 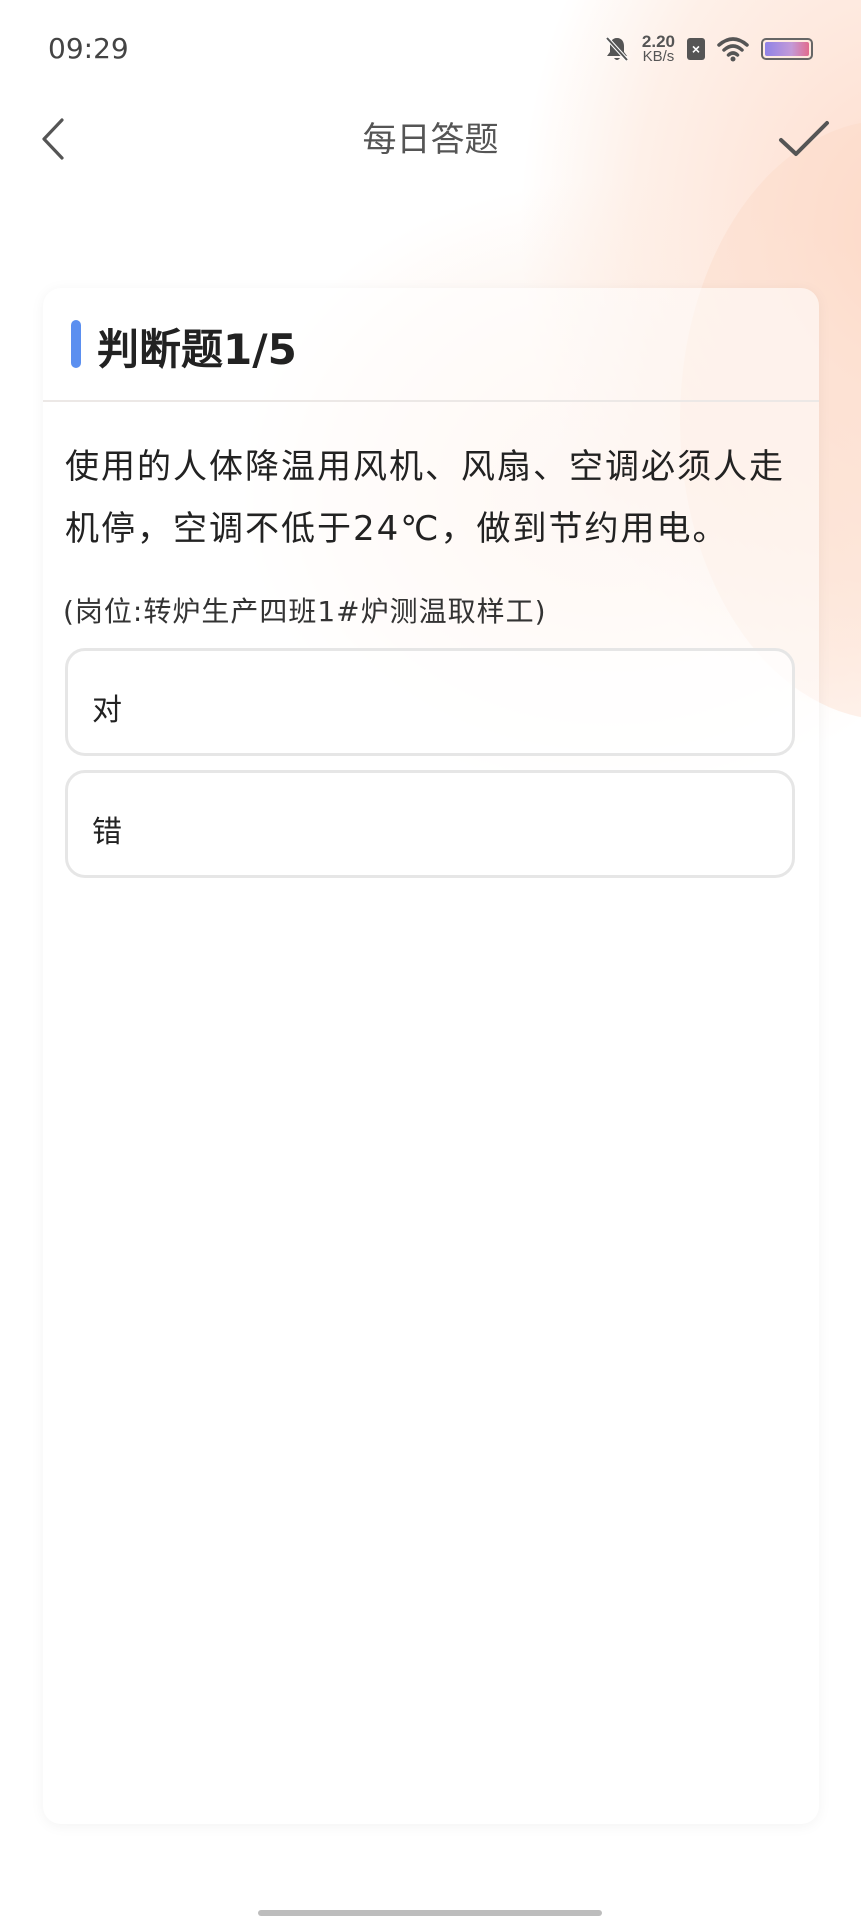 What do you see at coordinates (76, 344) in the screenshot?
I see `accent-bar` at bounding box center [76, 344].